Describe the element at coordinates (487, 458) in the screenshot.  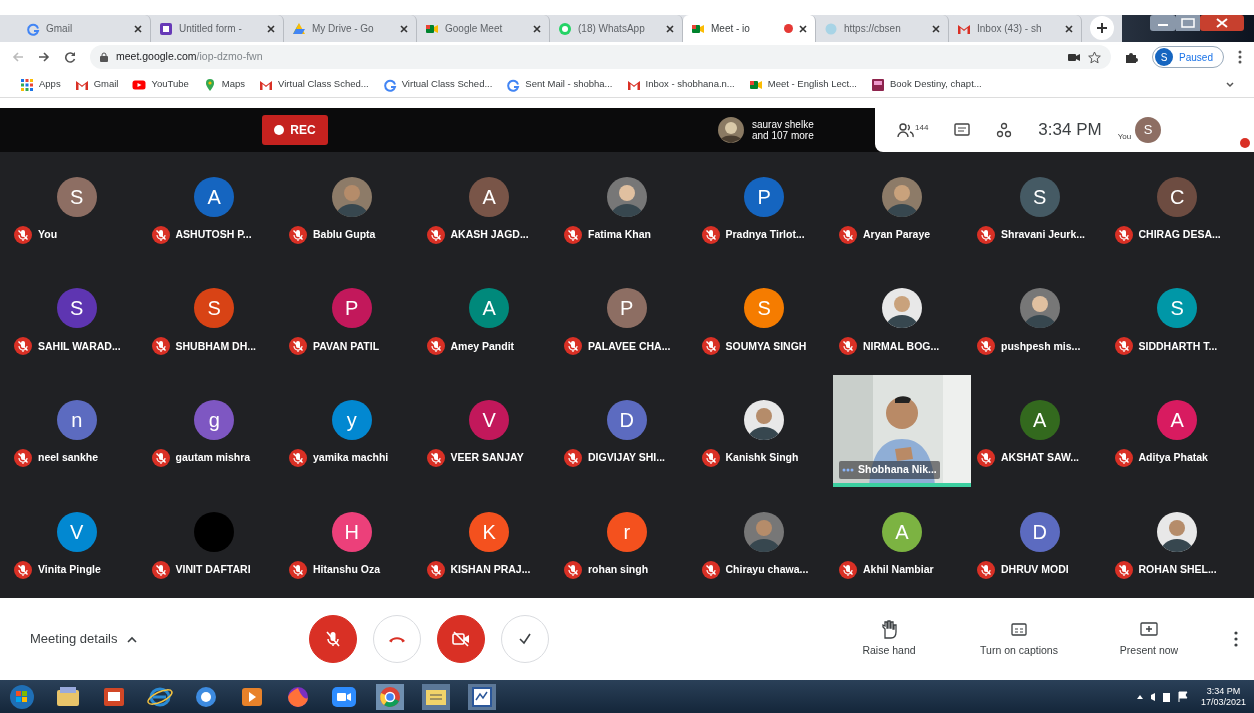
I see `participant-name: VEER SANJAY` at that location.